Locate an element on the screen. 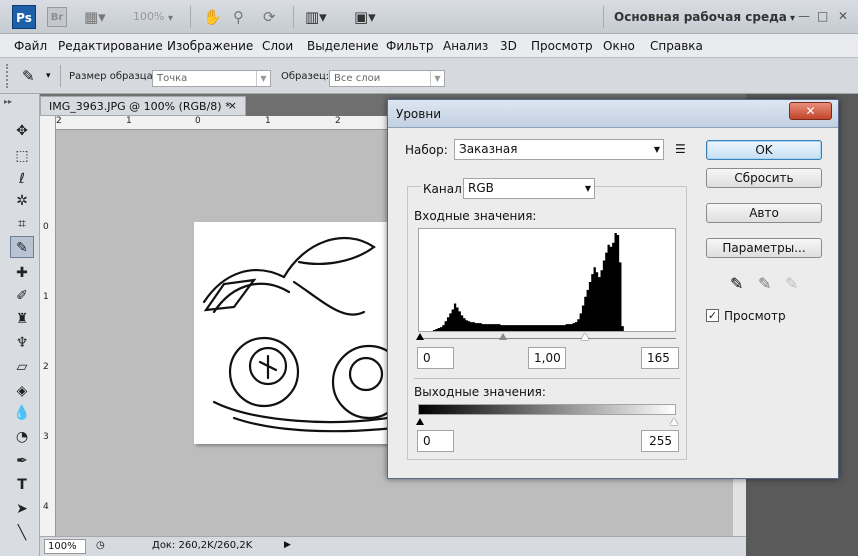 Image resolution: width=858 pixels, height=556 pixels. rotate-view-icon: ⟳ is located at coordinates (269, 17).